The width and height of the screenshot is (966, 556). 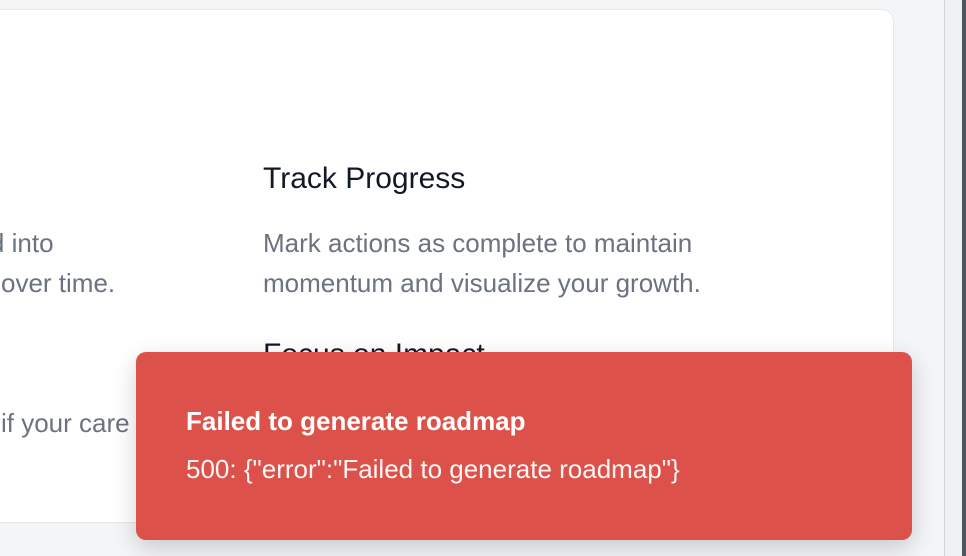 What do you see at coordinates (964, 278) in the screenshot?
I see `window-border` at bounding box center [964, 278].